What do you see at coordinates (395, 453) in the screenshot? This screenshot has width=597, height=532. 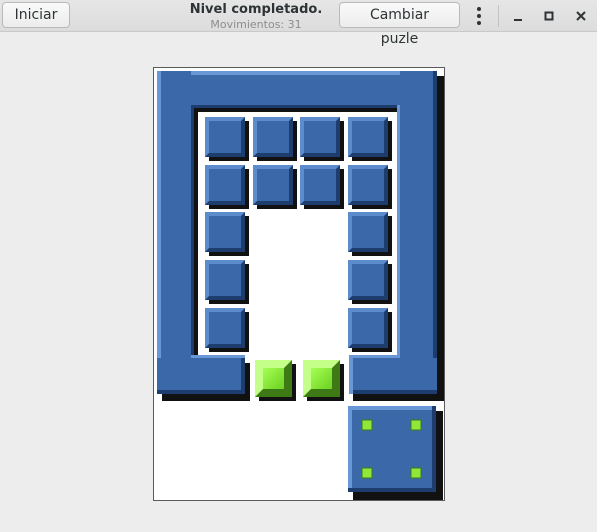 I see `target-block` at bounding box center [395, 453].